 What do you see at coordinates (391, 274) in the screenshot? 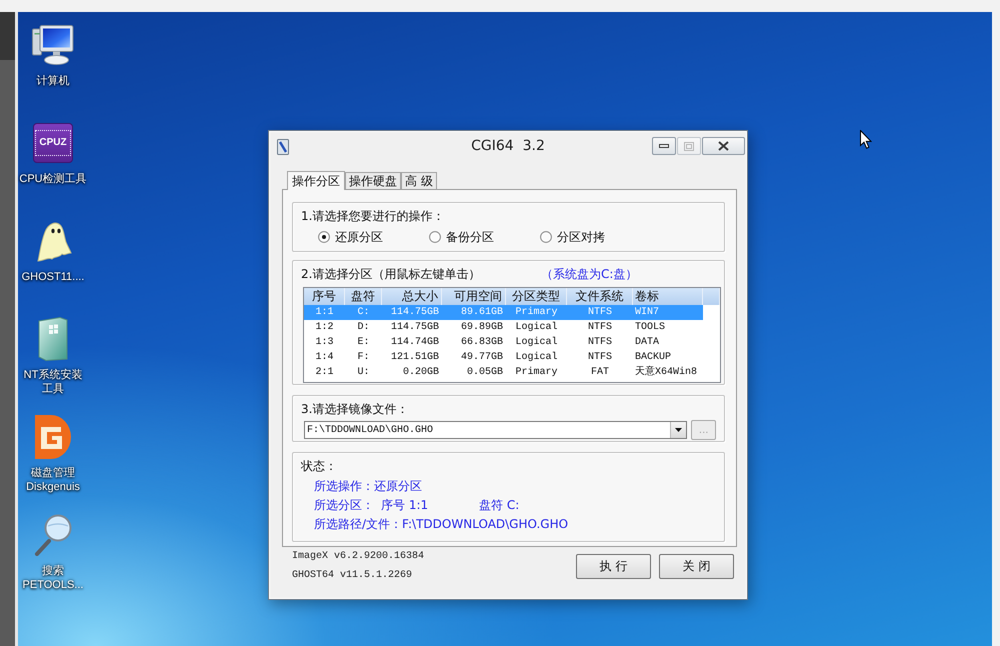
I see `group-label: 2.请选择分区（用鼠标左键单击）` at bounding box center [391, 274].